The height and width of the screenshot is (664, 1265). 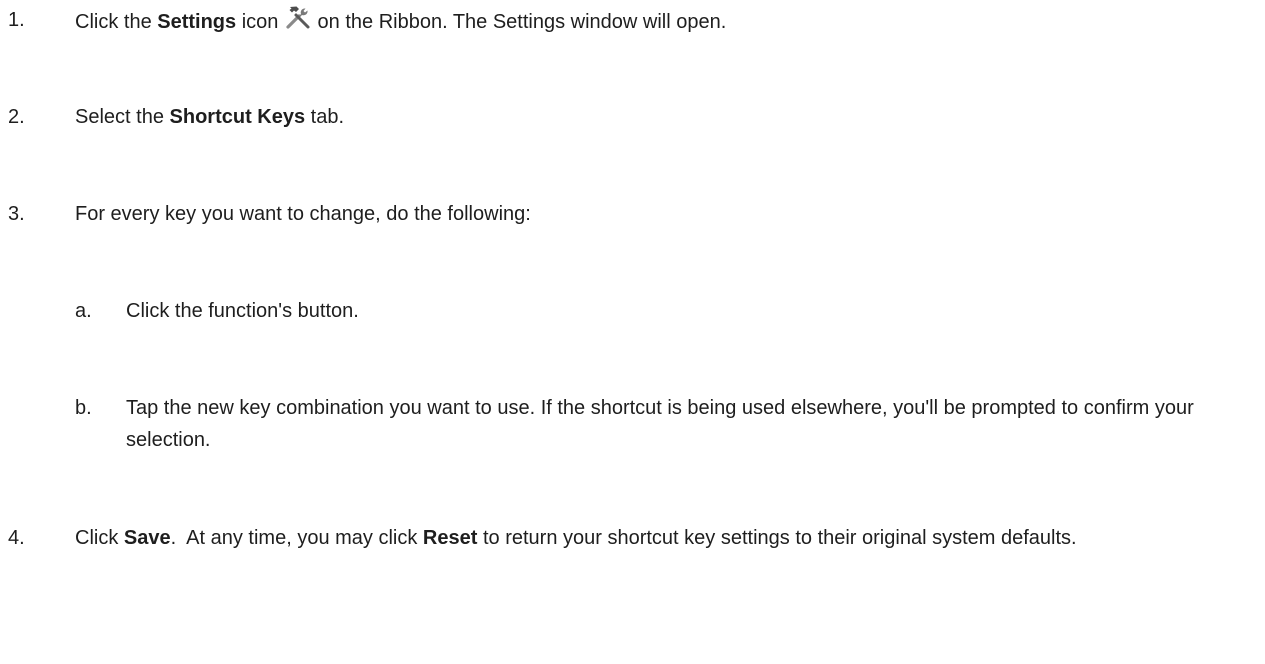 What do you see at coordinates (450, 538) in the screenshot?
I see `reset-label: Reset` at bounding box center [450, 538].